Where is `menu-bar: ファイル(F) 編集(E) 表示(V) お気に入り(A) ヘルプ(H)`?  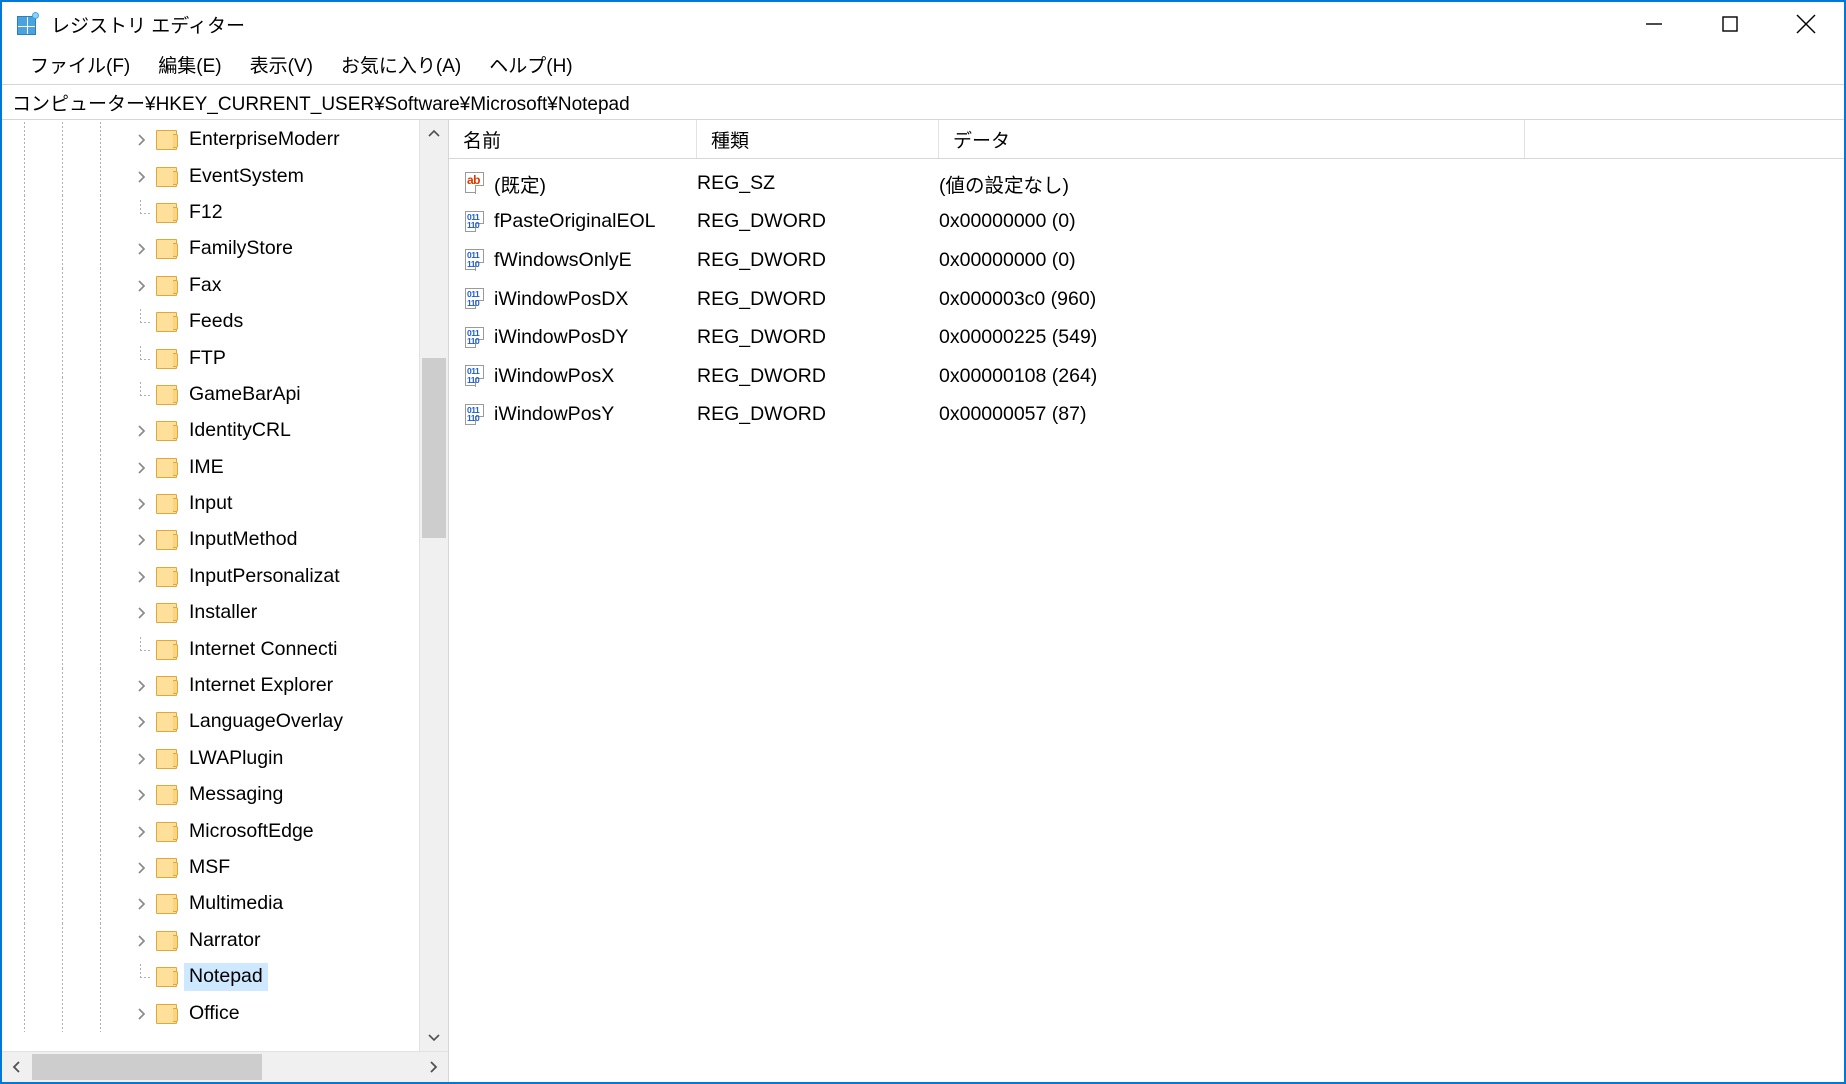 menu-bar: ファイル(F) 編集(E) 表示(V) お気に入り(A) ヘルプ(H) is located at coordinates (923, 65).